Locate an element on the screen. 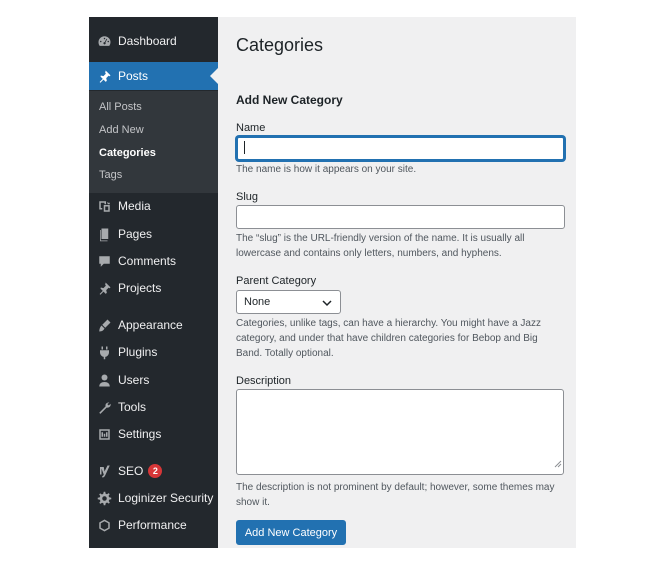 The height and width of the screenshot is (567, 665). resize-grip-icon is located at coordinates (558, 464).